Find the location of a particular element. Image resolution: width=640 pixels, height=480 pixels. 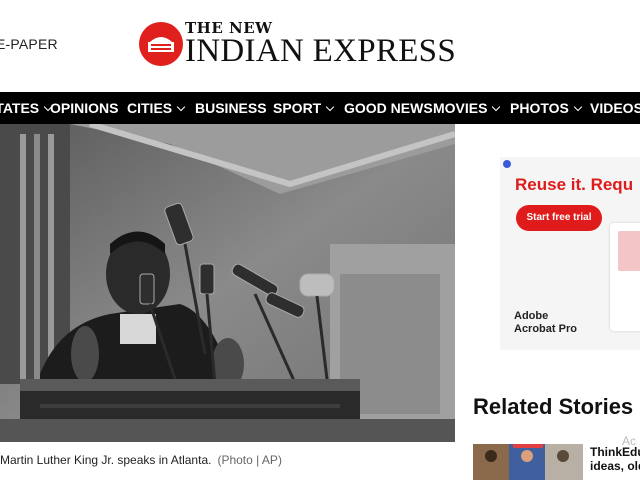

ad-brand-line2: Acrobat Pro is located at coordinates (545, 329).